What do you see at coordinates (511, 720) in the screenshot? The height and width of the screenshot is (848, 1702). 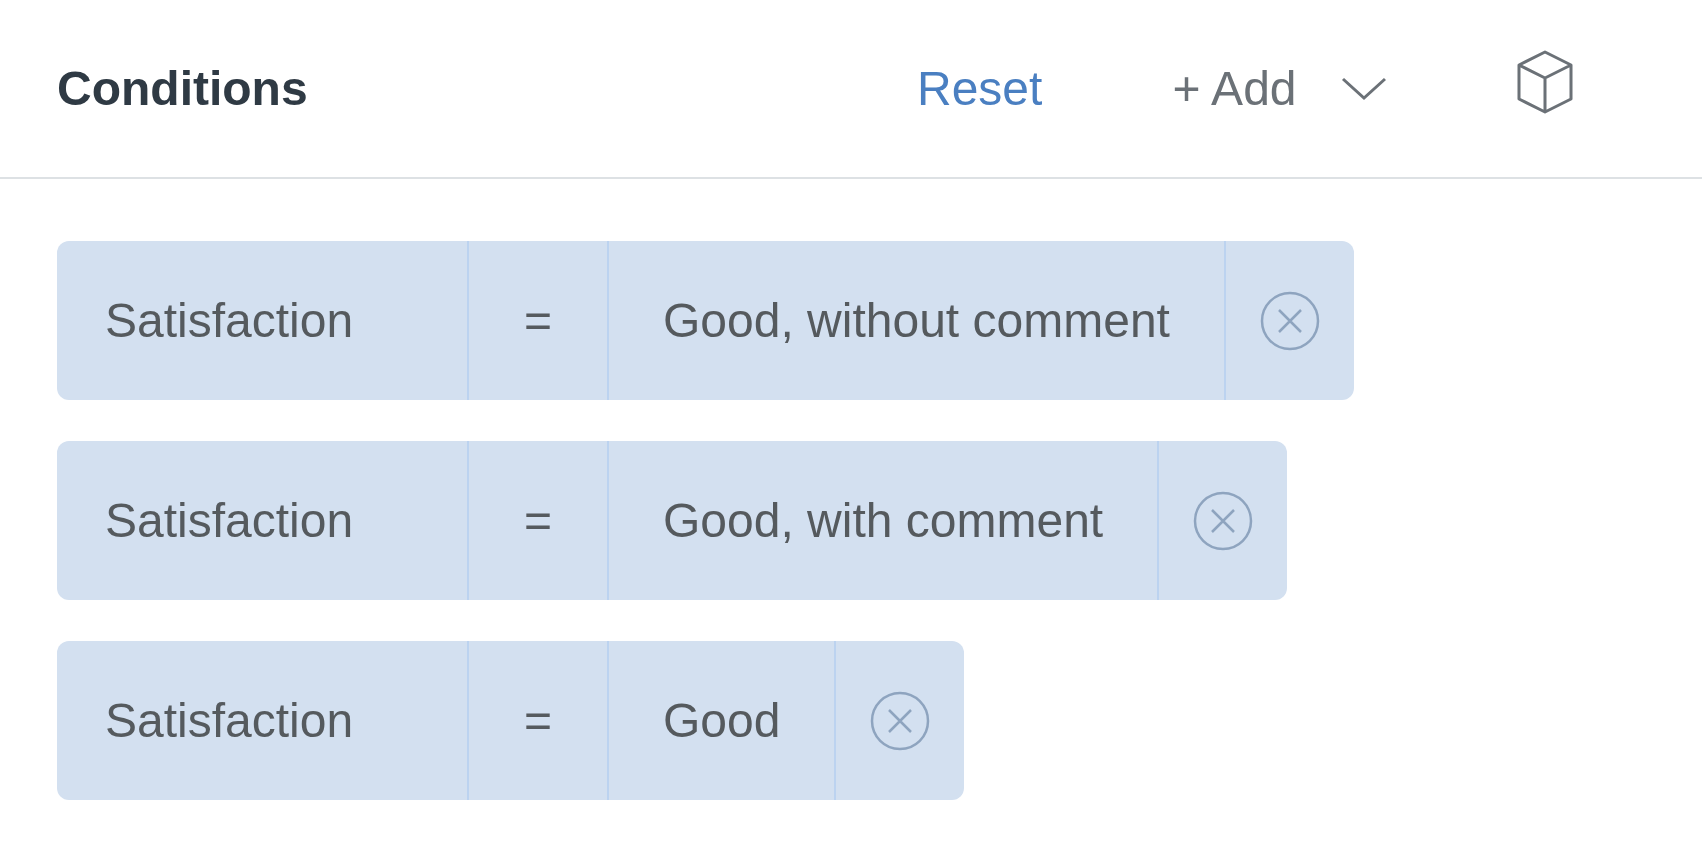 I see `condition-chip: Satisfaction = Good` at bounding box center [511, 720].